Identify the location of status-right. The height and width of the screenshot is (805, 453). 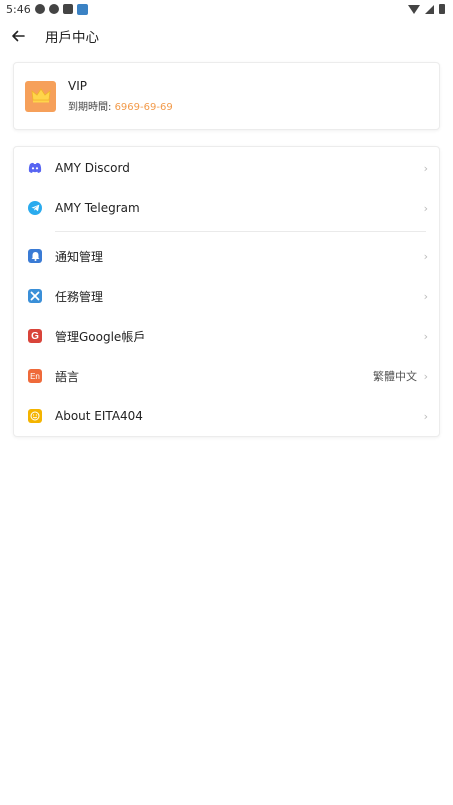
(426, 9).